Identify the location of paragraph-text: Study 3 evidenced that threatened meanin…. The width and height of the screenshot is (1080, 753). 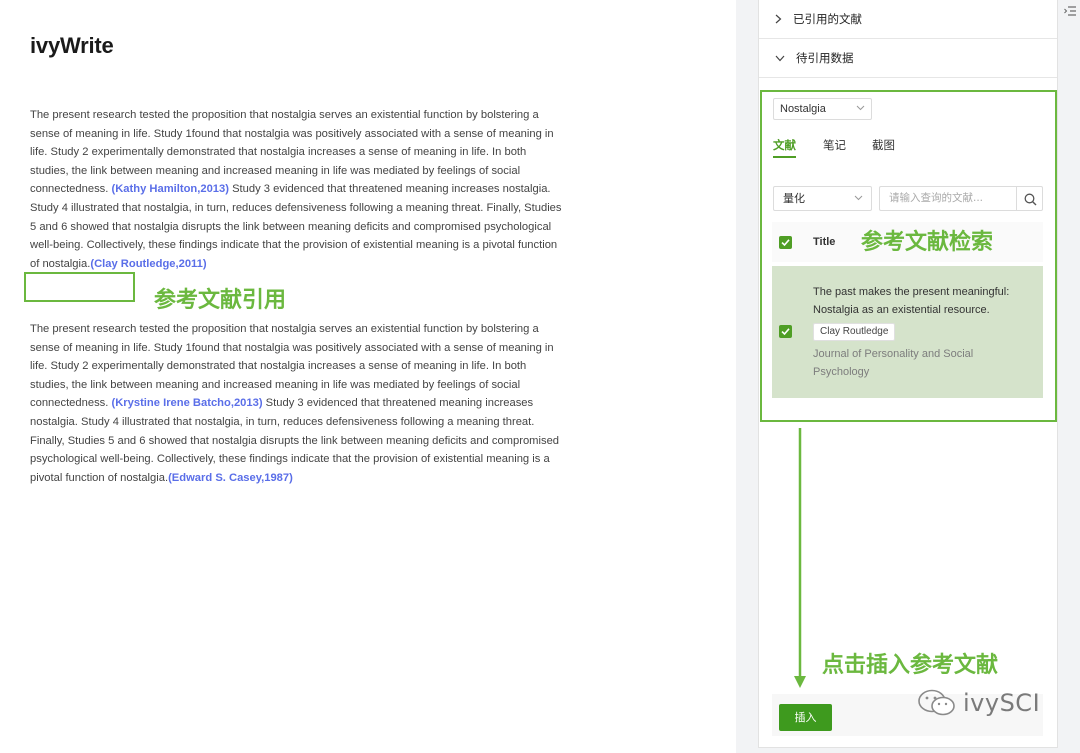
(295, 440).